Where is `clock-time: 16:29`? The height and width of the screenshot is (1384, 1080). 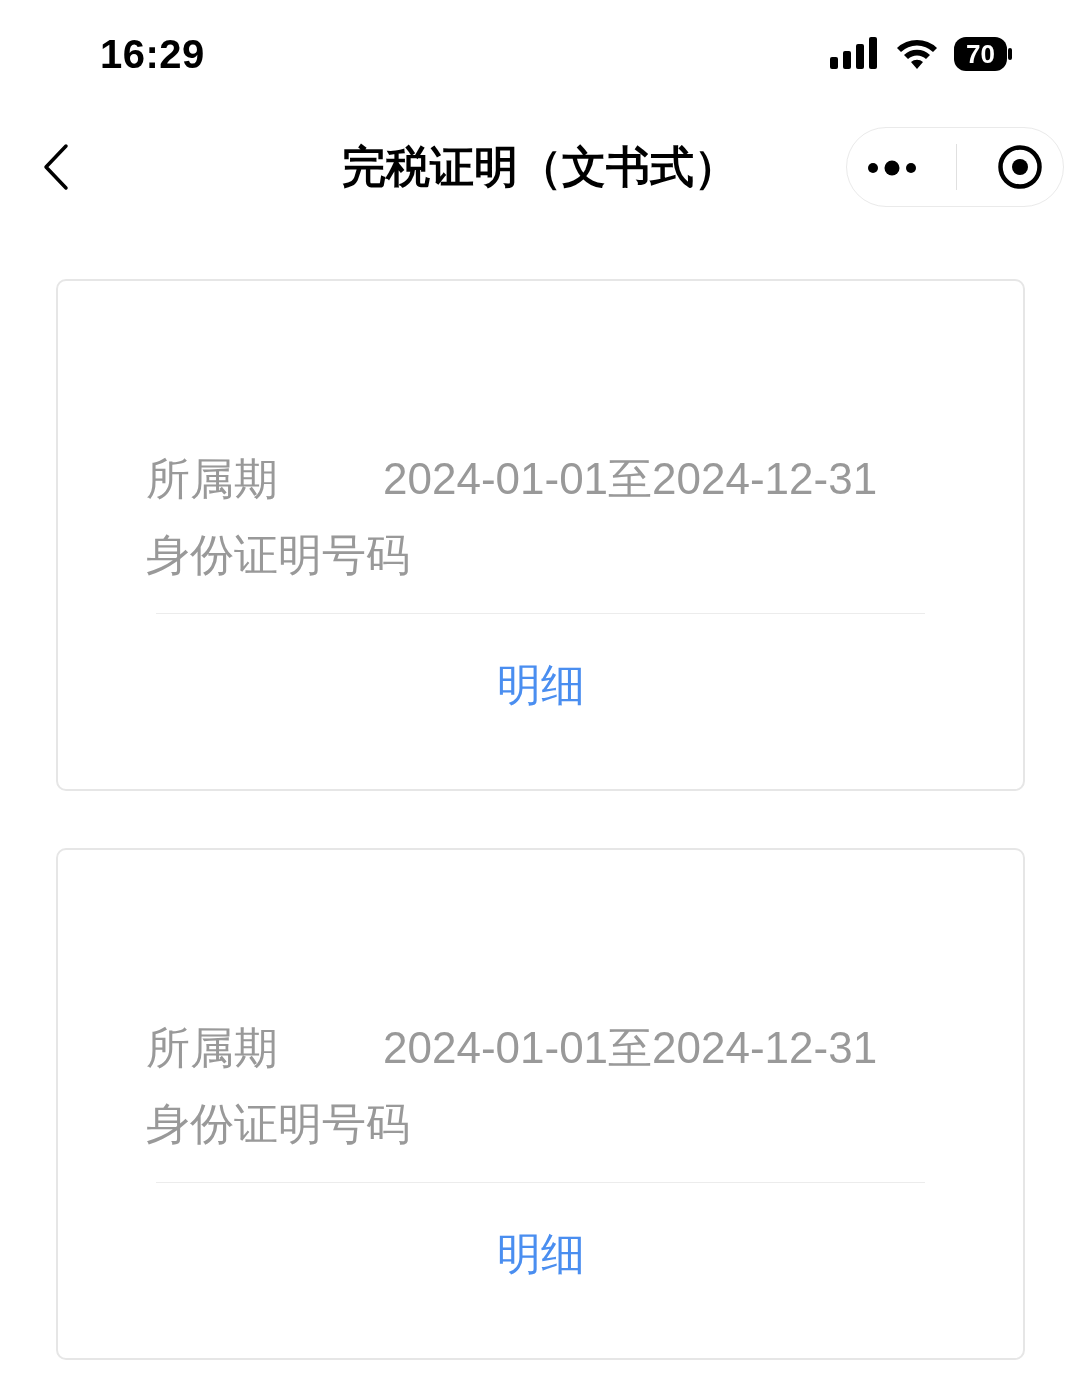 clock-time: 16:29 is located at coordinates (152, 54).